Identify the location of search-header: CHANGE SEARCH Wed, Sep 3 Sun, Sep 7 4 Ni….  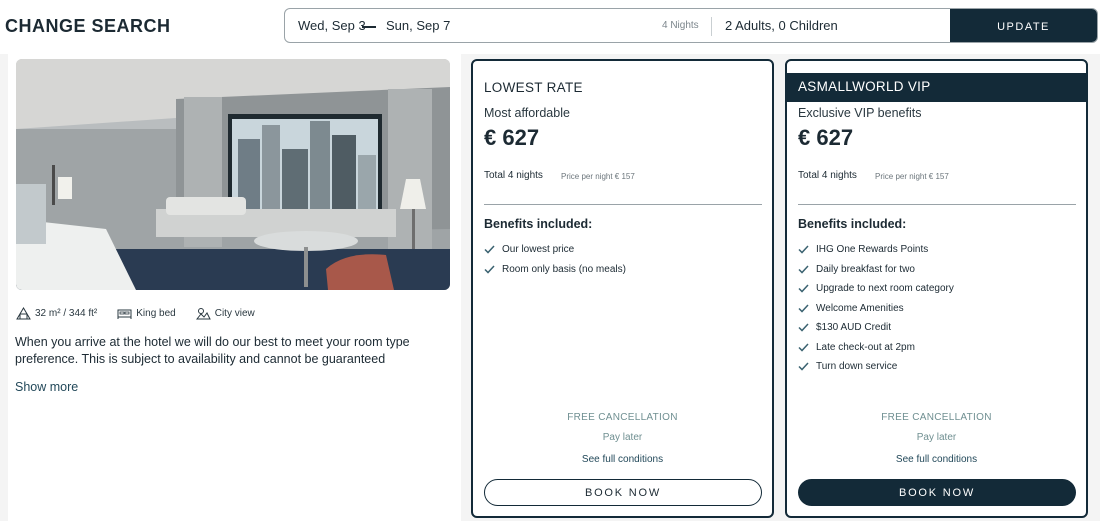
(550, 27).